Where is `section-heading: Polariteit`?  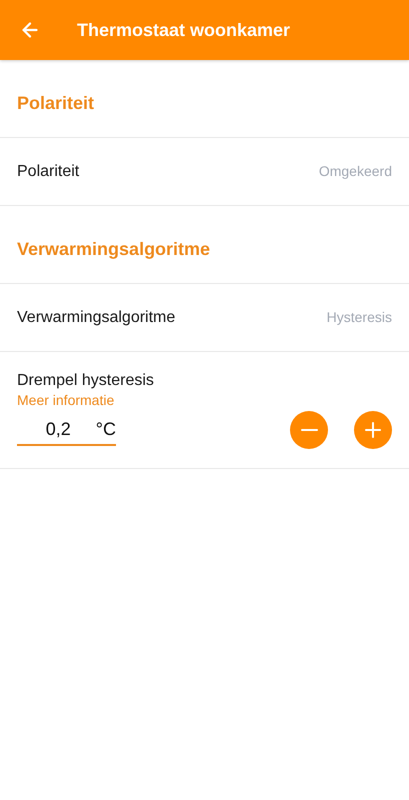
section-heading: Polariteit is located at coordinates (55, 103).